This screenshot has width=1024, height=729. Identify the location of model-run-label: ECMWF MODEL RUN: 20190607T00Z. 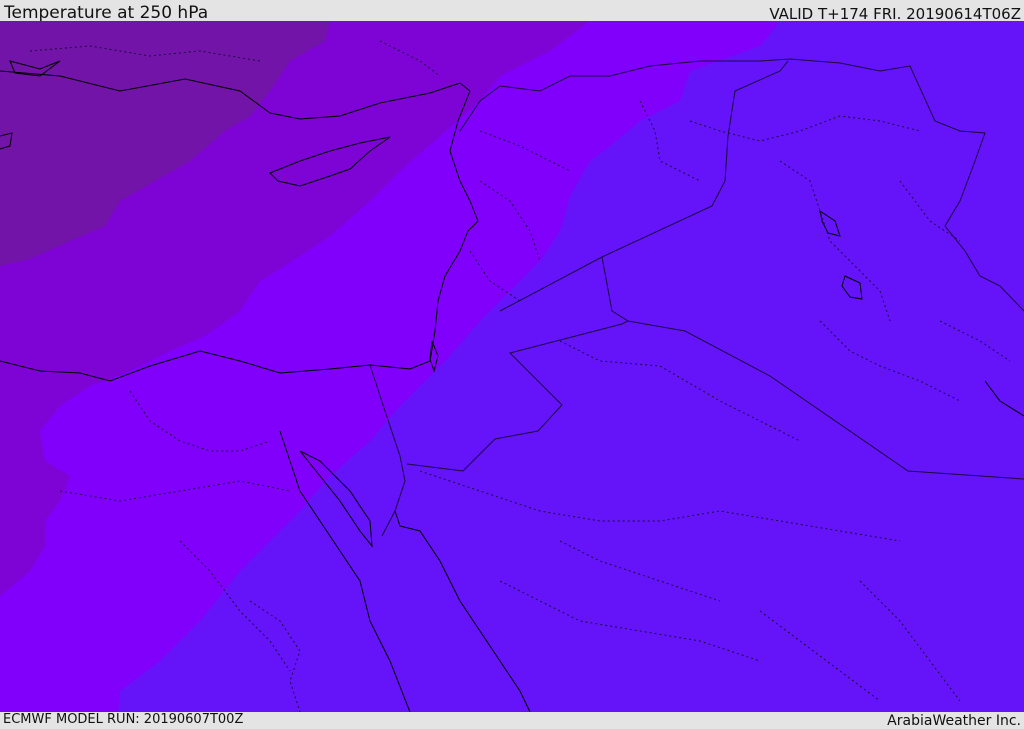
(123, 719).